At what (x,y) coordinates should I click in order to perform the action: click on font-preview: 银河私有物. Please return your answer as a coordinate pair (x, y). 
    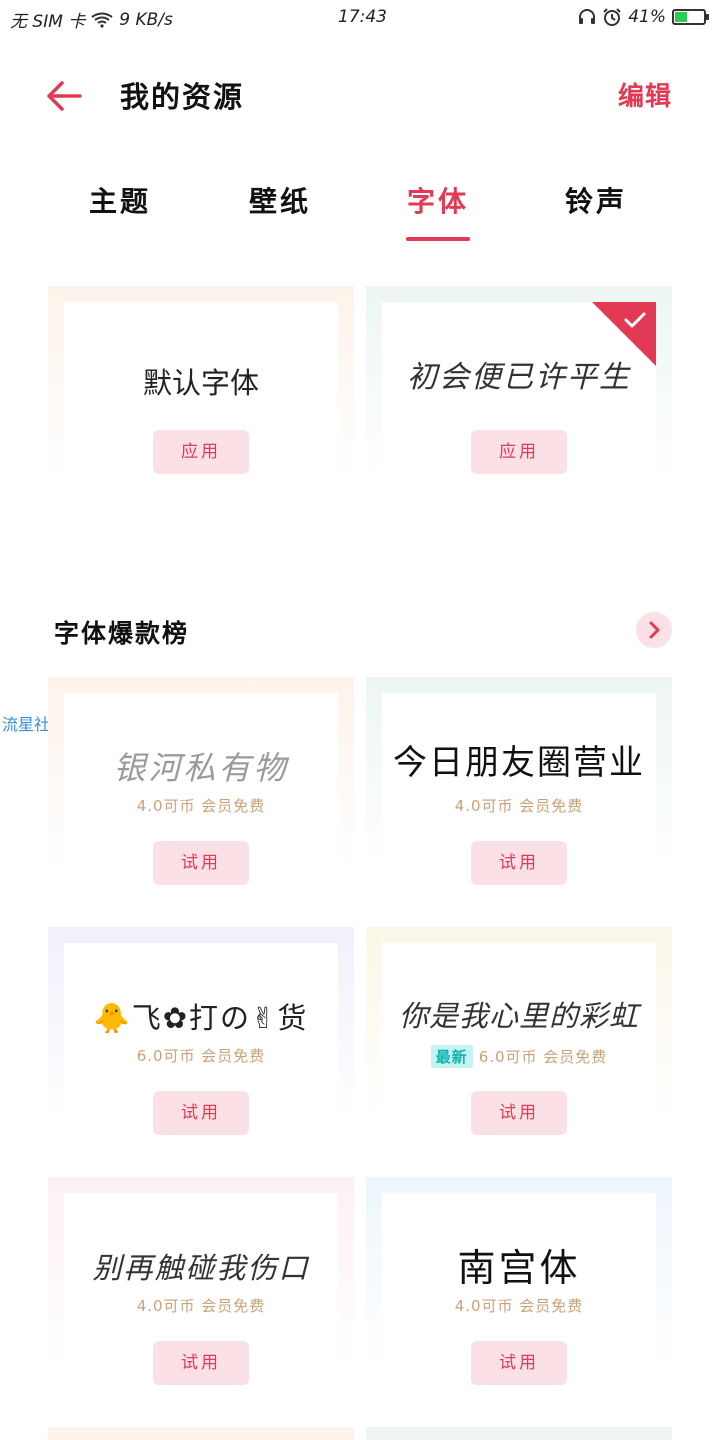
    Looking at the image, I should click on (201, 768).